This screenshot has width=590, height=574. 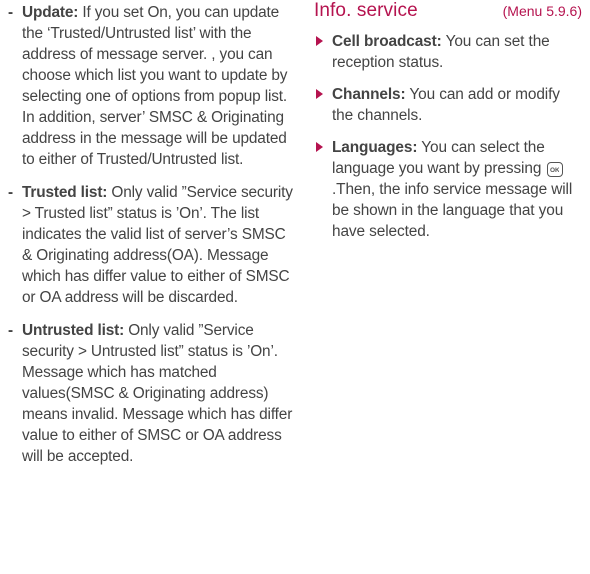 What do you see at coordinates (50, 12) in the screenshot?
I see `term-update: Update:` at bounding box center [50, 12].